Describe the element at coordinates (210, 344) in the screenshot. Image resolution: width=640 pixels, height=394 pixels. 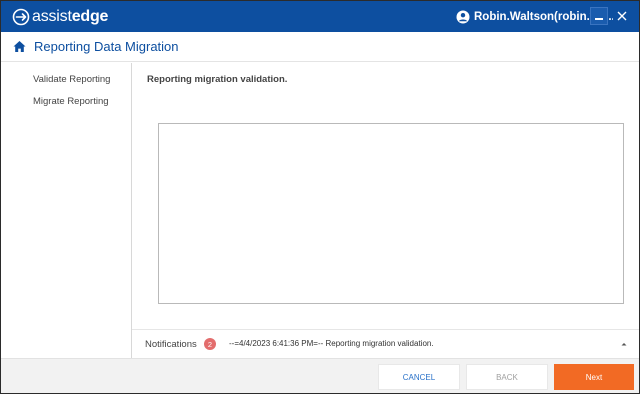
I see `notification-count-badge: 2` at that location.